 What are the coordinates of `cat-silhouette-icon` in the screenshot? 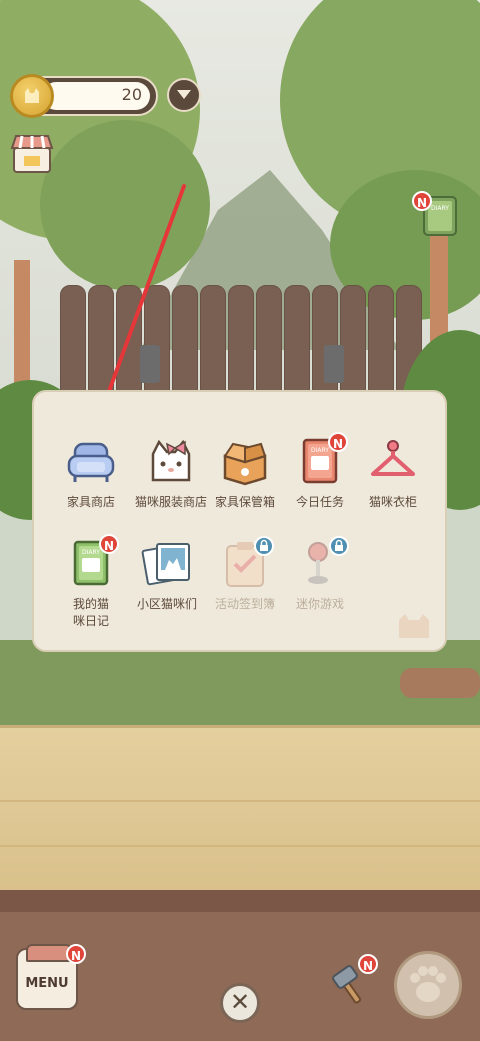 It's located at (414, 626).